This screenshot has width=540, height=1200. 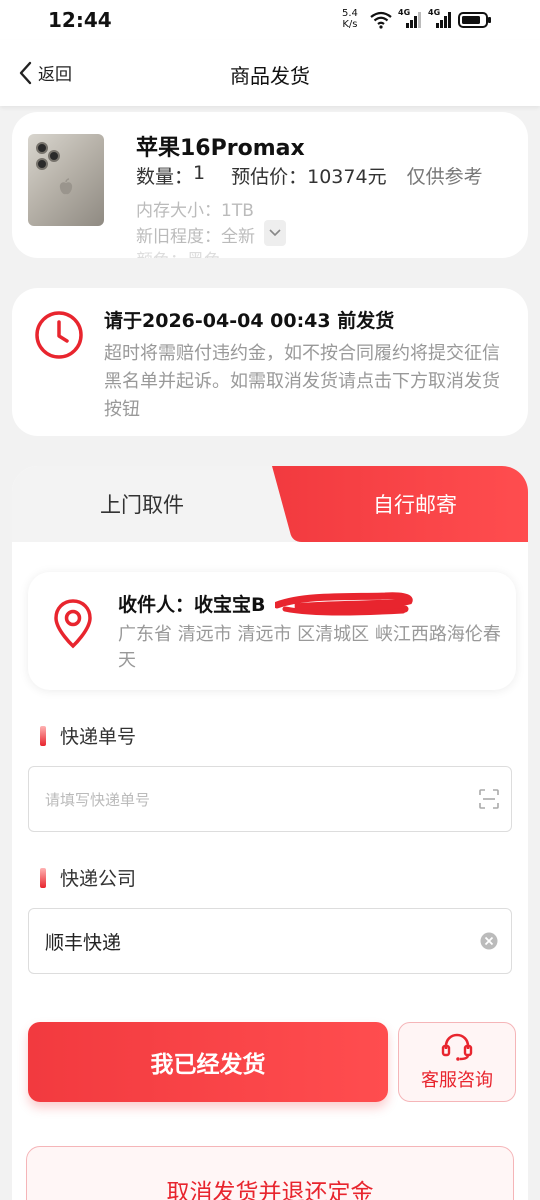 I want to click on apple-logo-icon, so click(x=66, y=186).